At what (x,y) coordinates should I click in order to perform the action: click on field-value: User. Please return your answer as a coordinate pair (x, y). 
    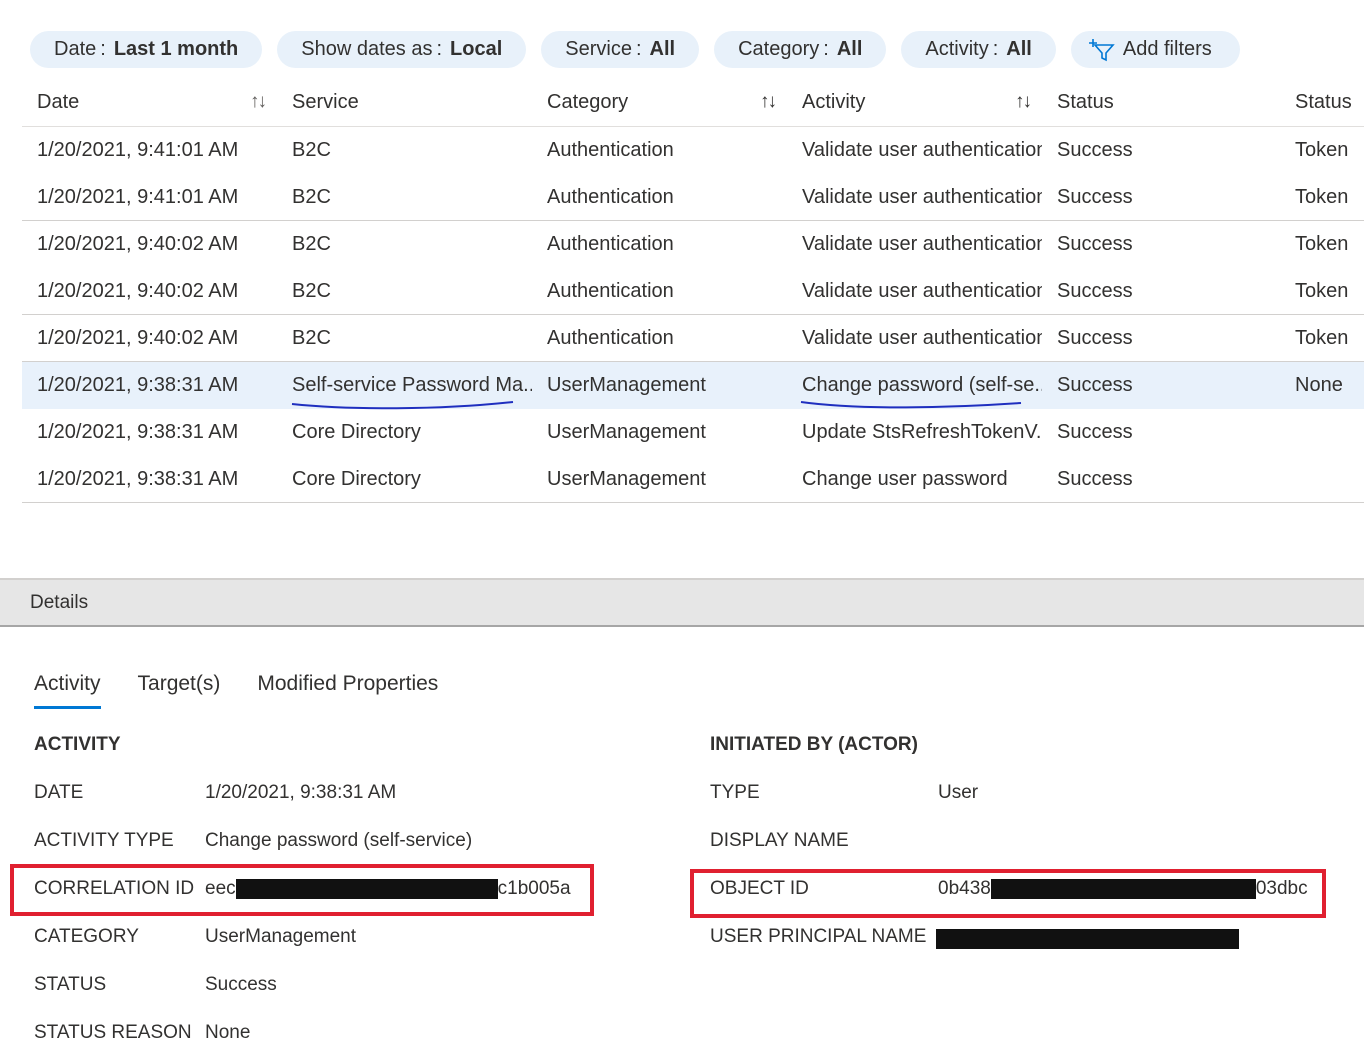
    Looking at the image, I should click on (958, 792).